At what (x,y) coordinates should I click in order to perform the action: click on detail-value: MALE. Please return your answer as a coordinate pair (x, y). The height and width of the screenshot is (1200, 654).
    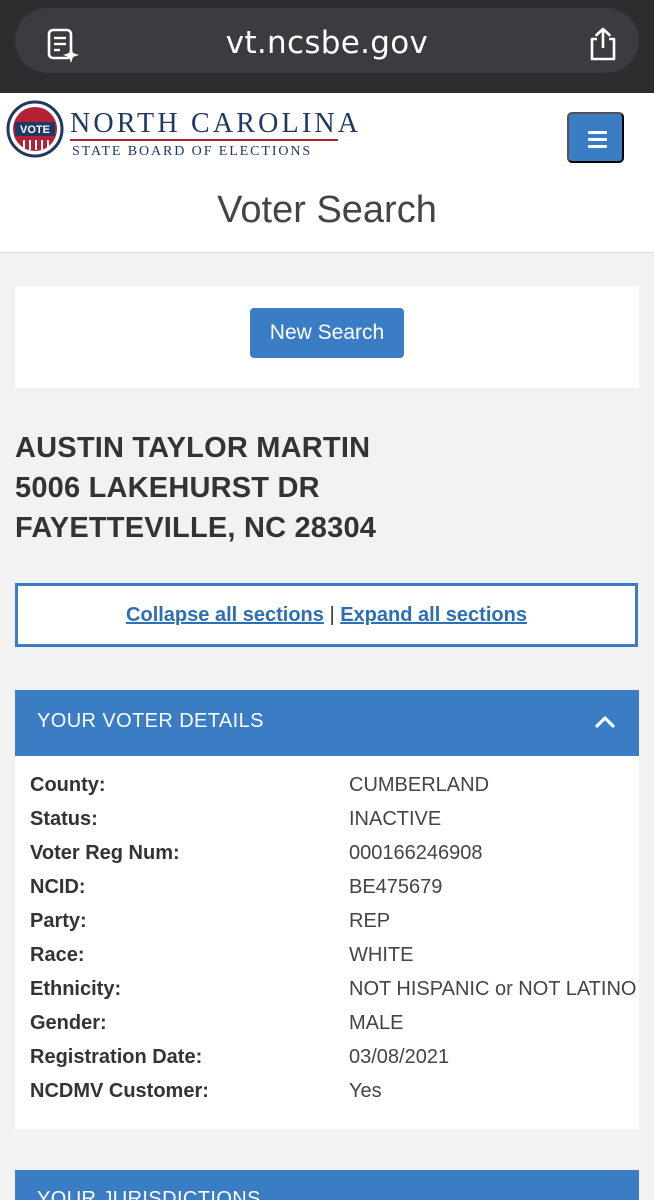
    Looking at the image, I should click on (376, 1023).